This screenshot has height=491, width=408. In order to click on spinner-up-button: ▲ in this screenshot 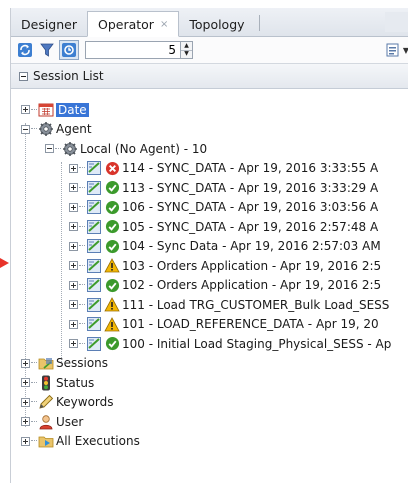, I will do `click(186, 46)`.